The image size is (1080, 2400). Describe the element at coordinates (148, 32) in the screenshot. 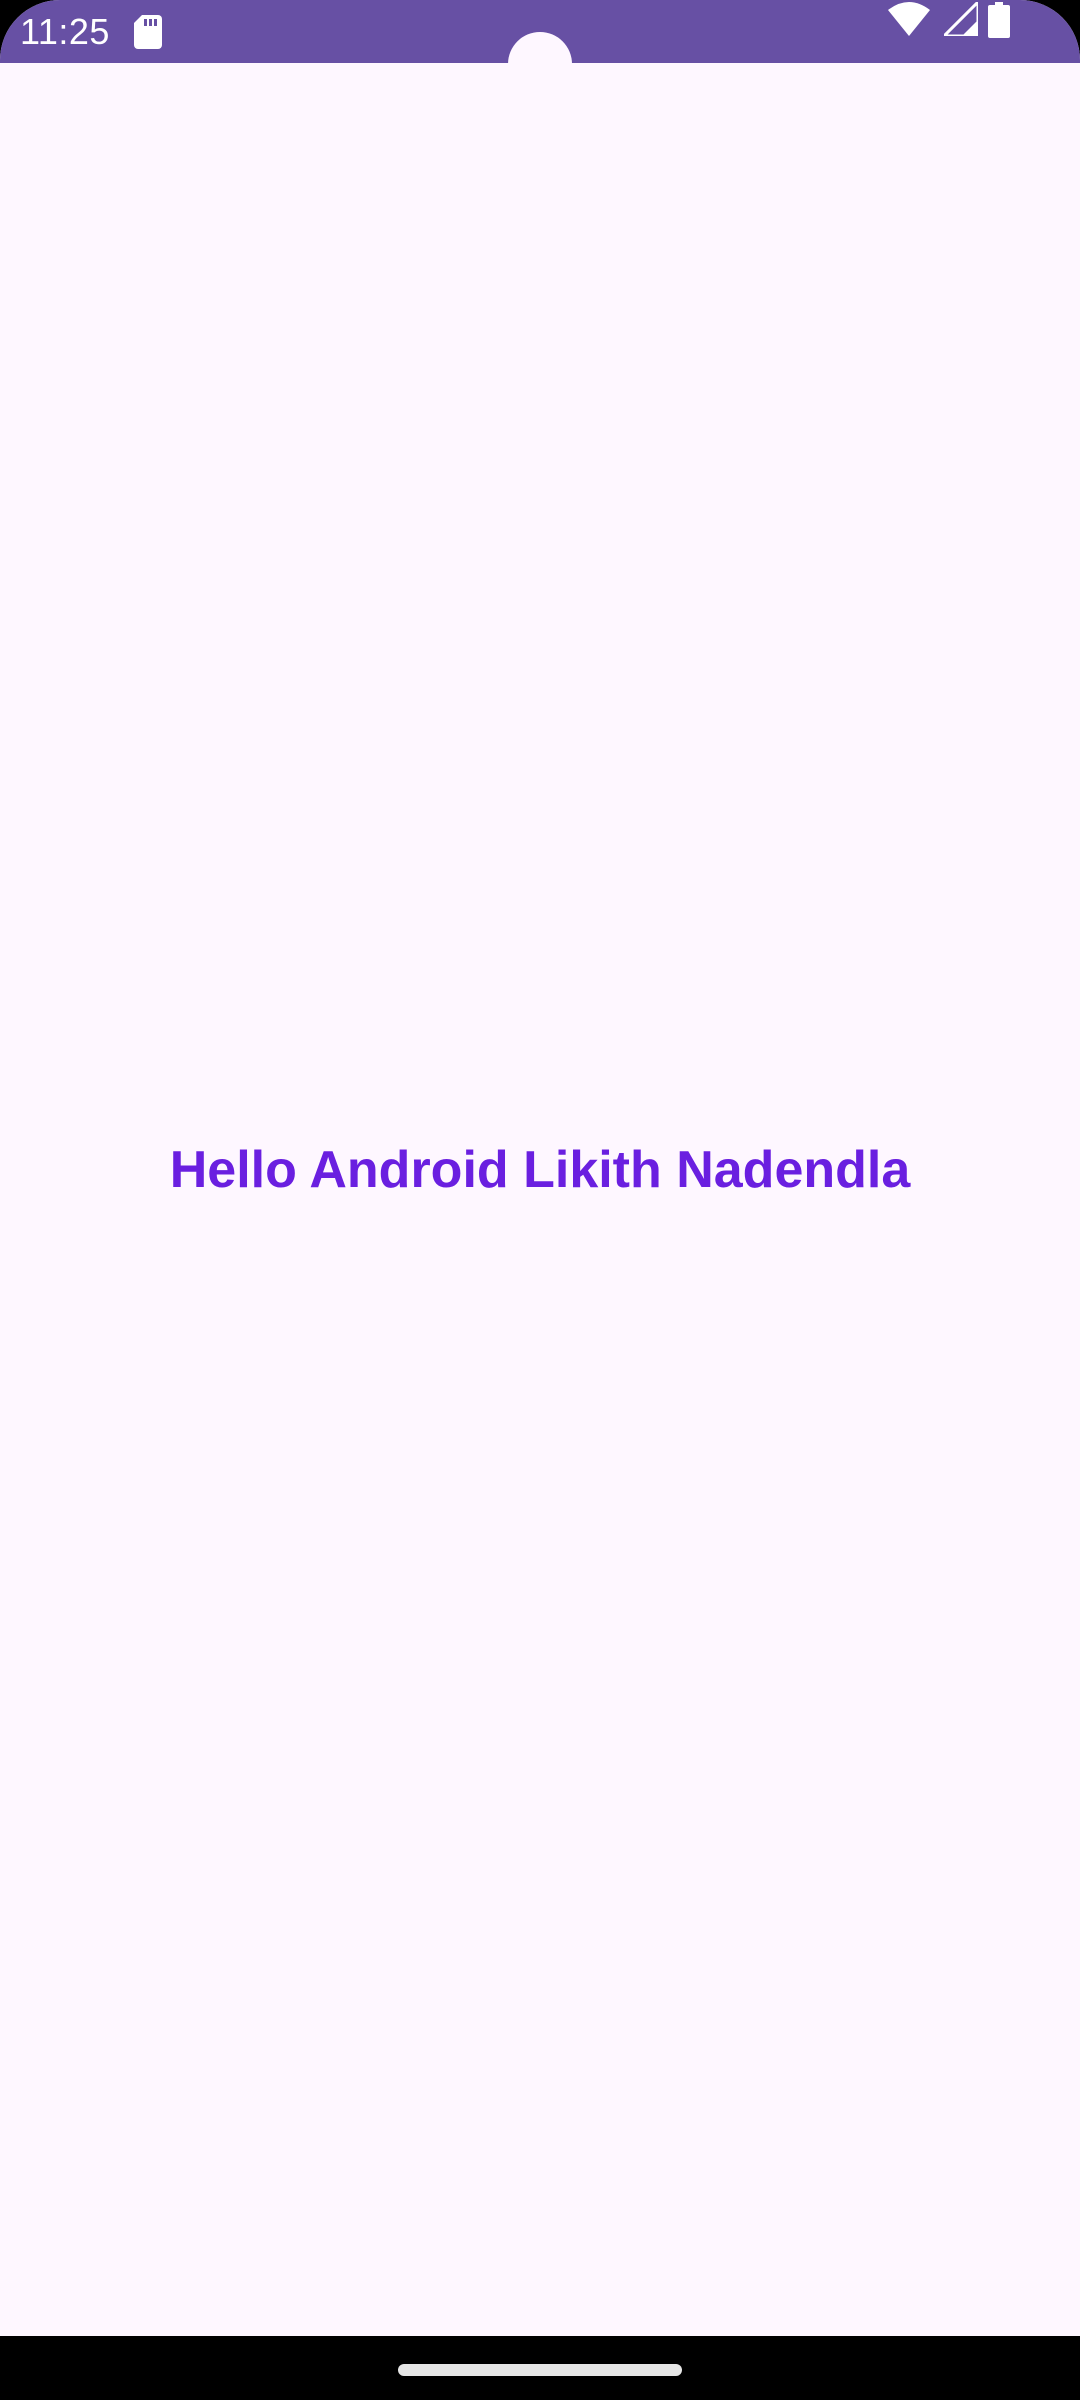

I see `sd-card-icon` at that location.